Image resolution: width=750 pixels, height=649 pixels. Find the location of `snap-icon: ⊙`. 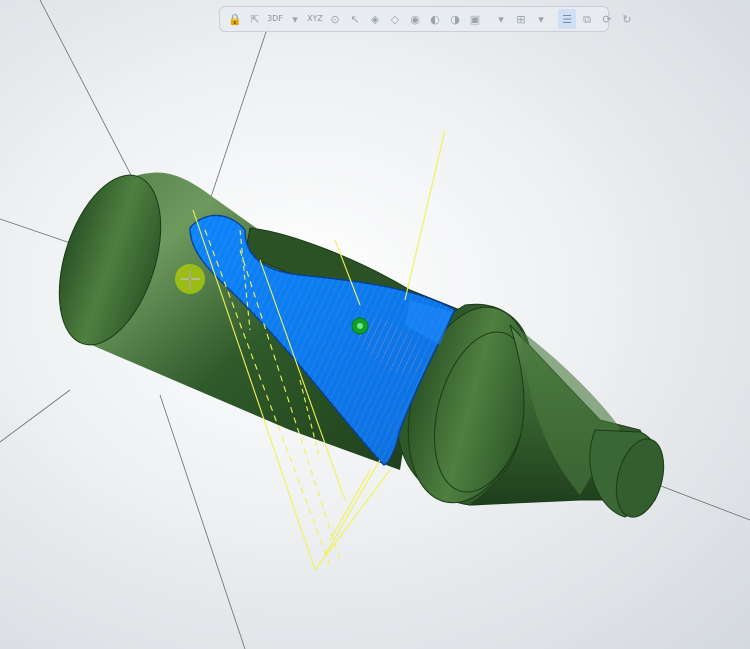

snap-icon: ⊙ is located at coordinates (335, 19).